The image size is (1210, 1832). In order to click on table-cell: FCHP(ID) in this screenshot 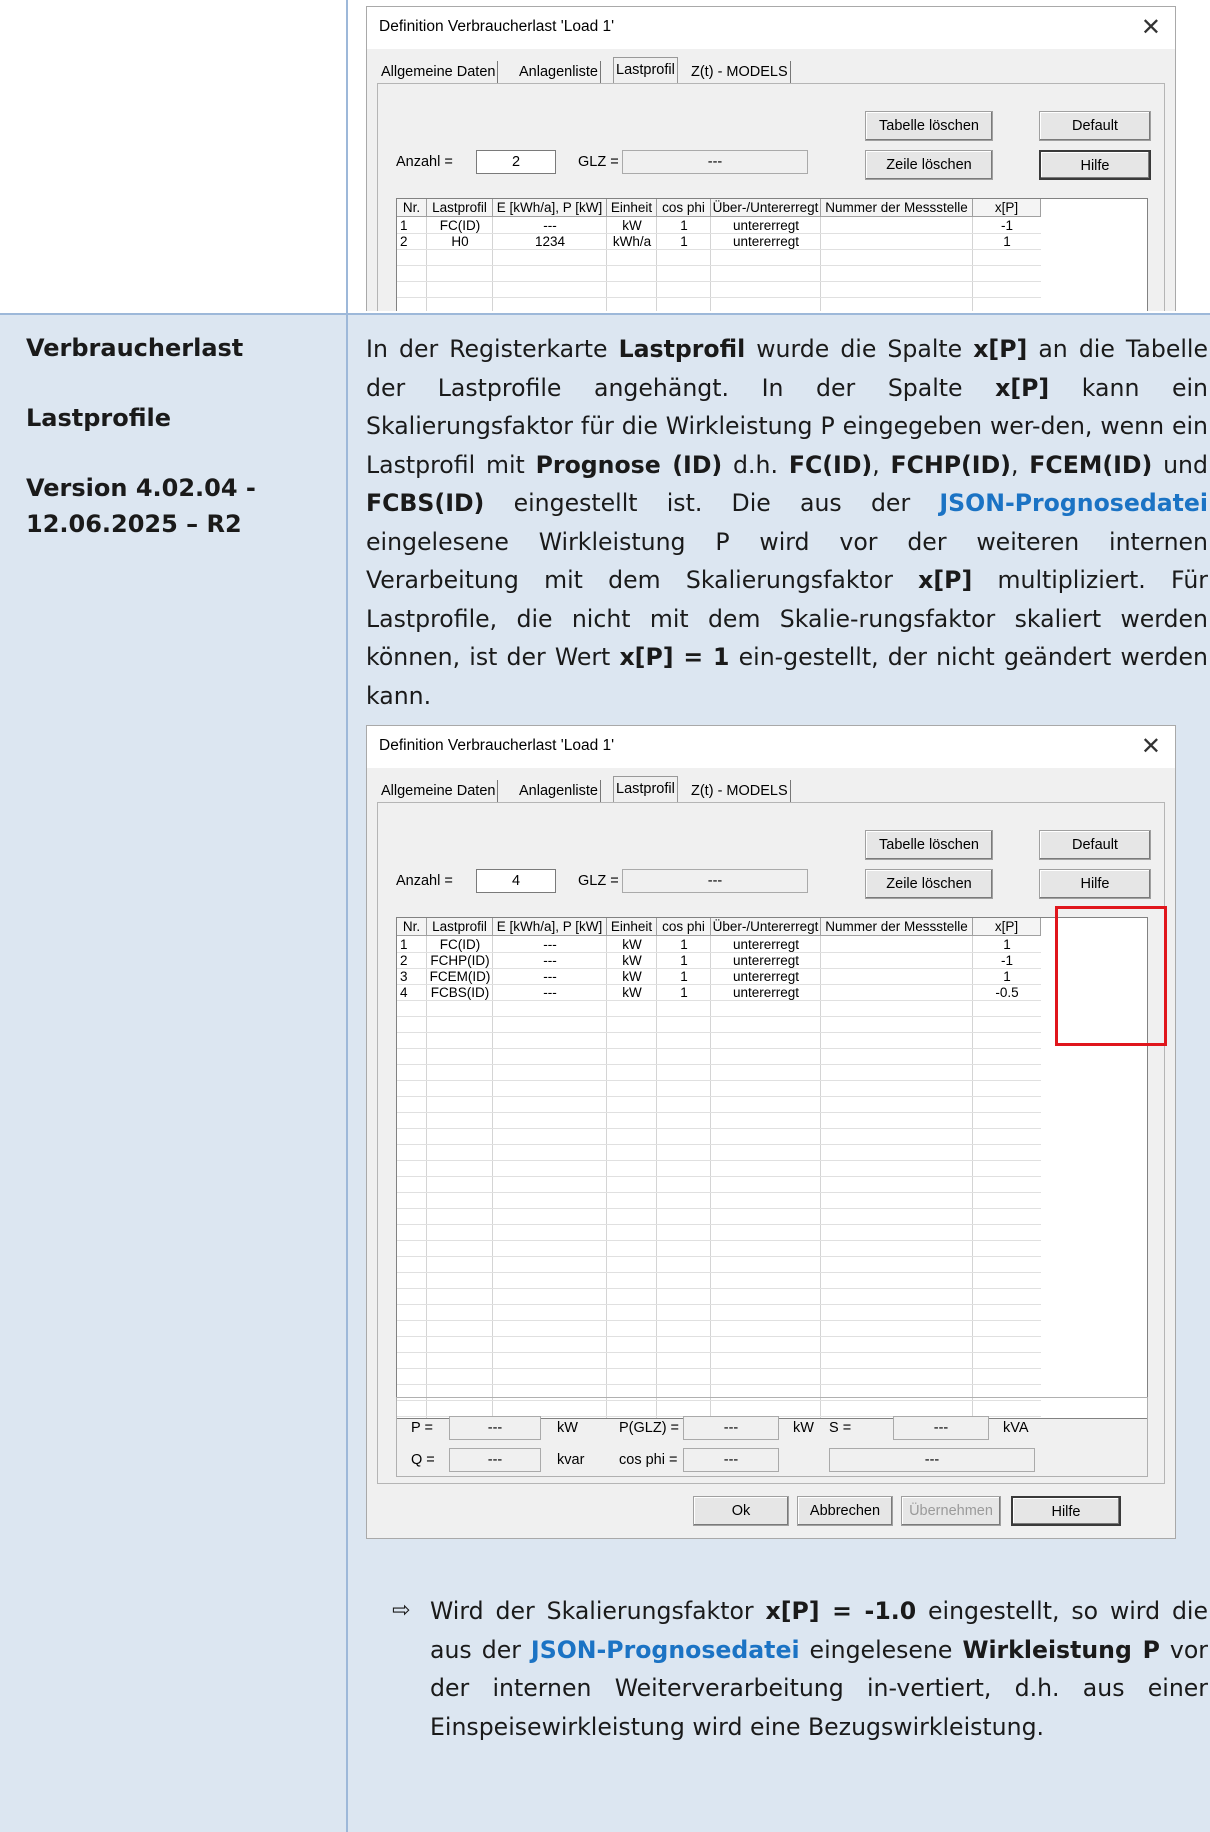, I will do `click(460, 961)`.